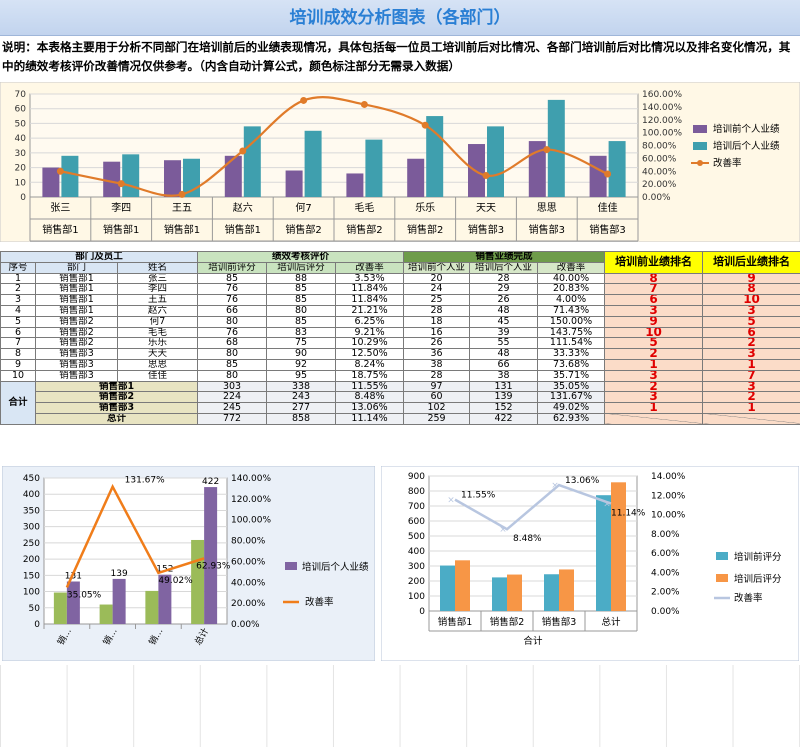 This screenshot has height=747, width=800. What do you see at coordinates (416, 537) in the screenshot?
I see `y-tick-label: 500` at bounding box center [416, 537].